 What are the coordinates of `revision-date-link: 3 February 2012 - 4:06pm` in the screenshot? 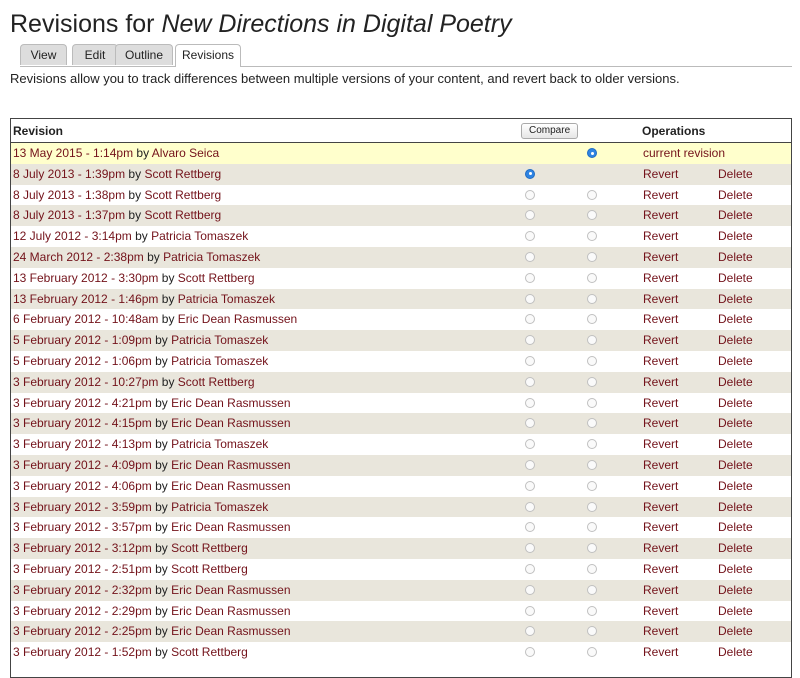 It's located at (82, 486).